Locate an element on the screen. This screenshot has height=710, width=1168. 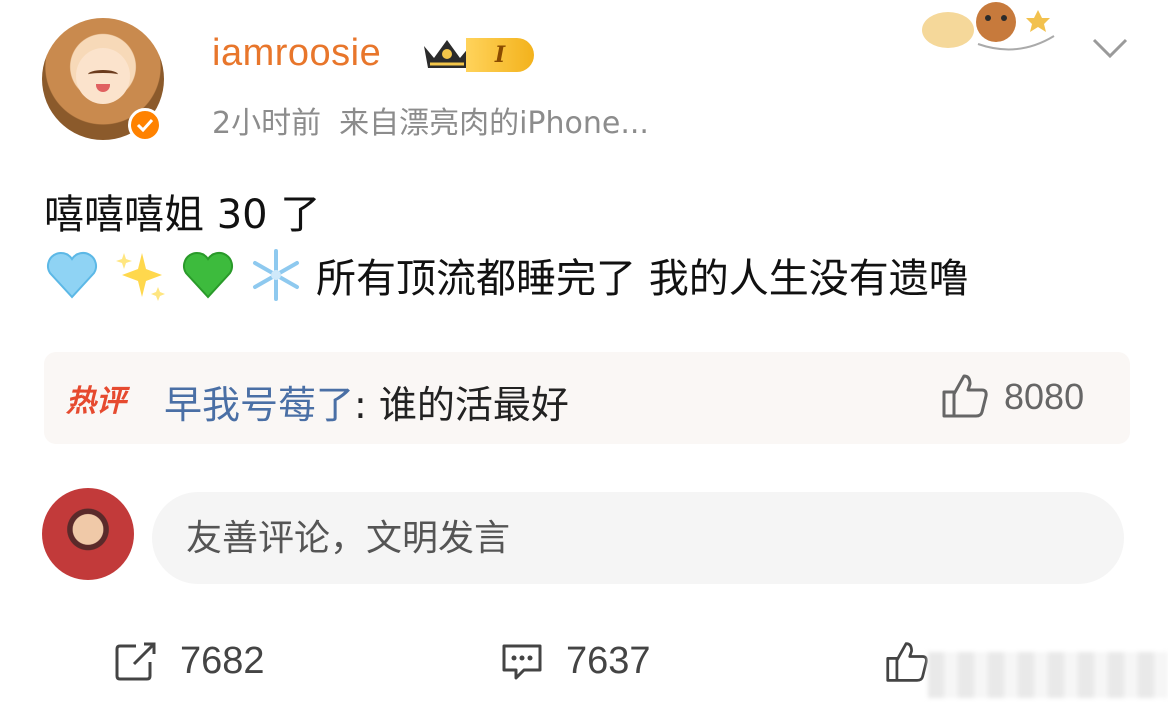
repost-count: 7682 is located at coordinates (222, 661).